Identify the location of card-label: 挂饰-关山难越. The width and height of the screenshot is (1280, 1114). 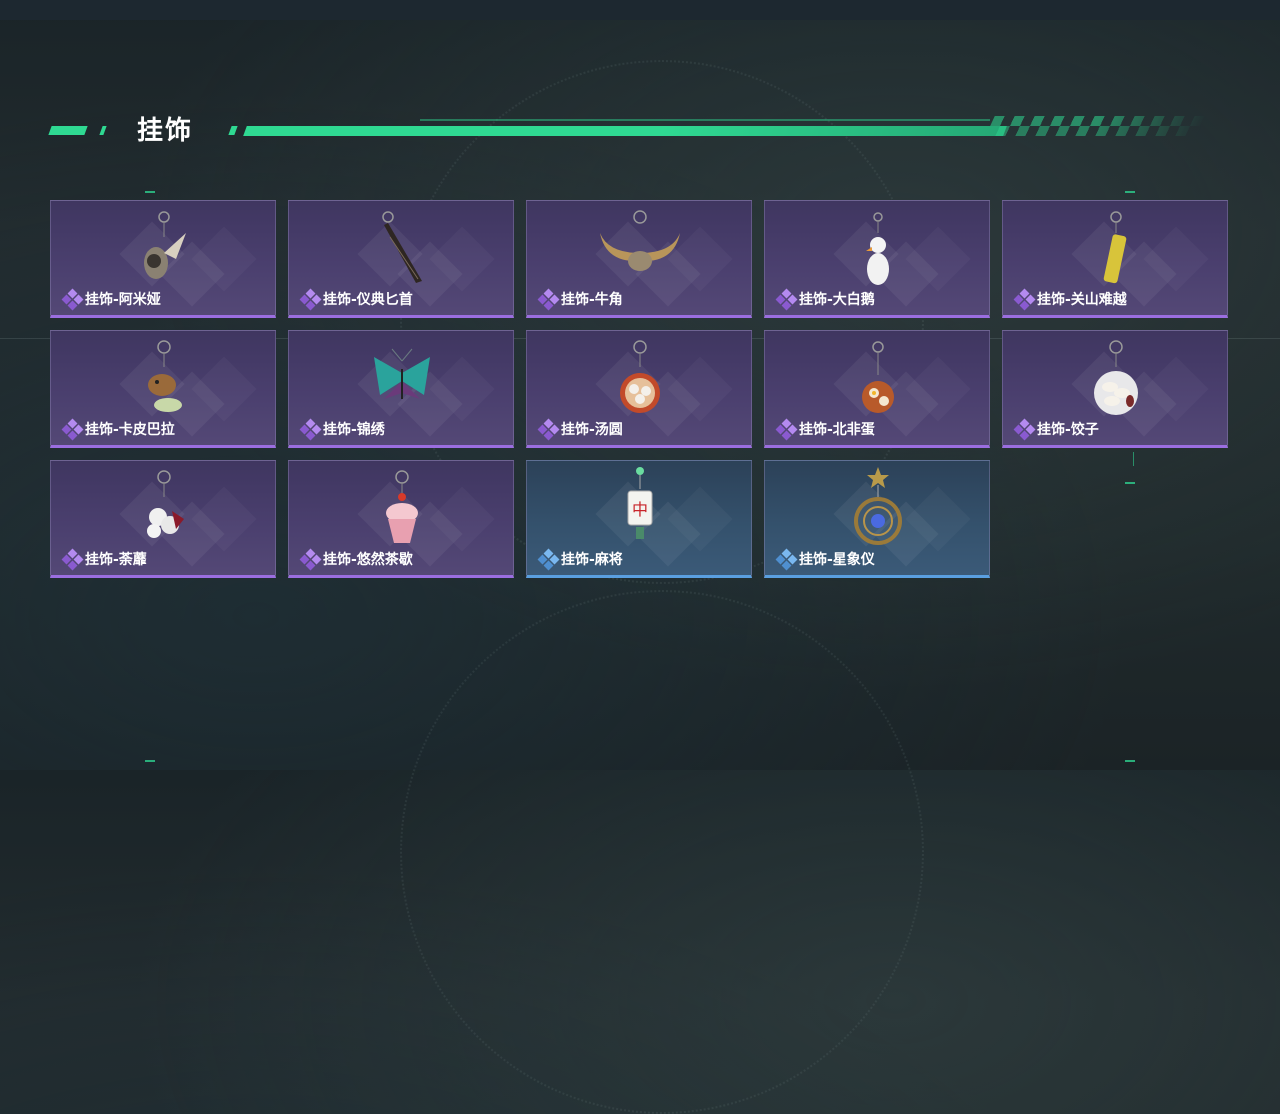
(1070, 299).